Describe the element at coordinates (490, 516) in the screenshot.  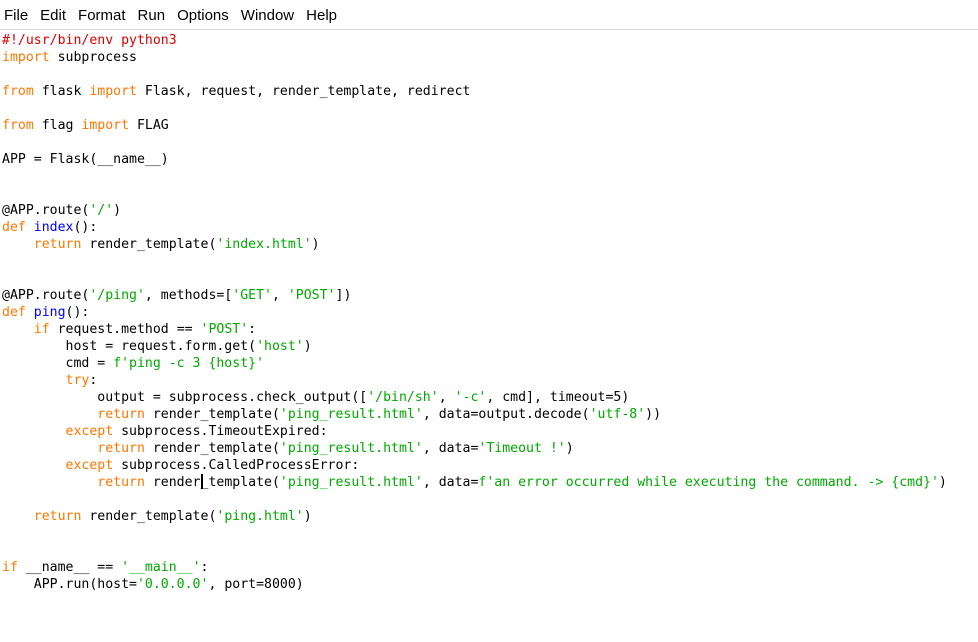
I see `code-line: return render_template('ping.html')` at that location.